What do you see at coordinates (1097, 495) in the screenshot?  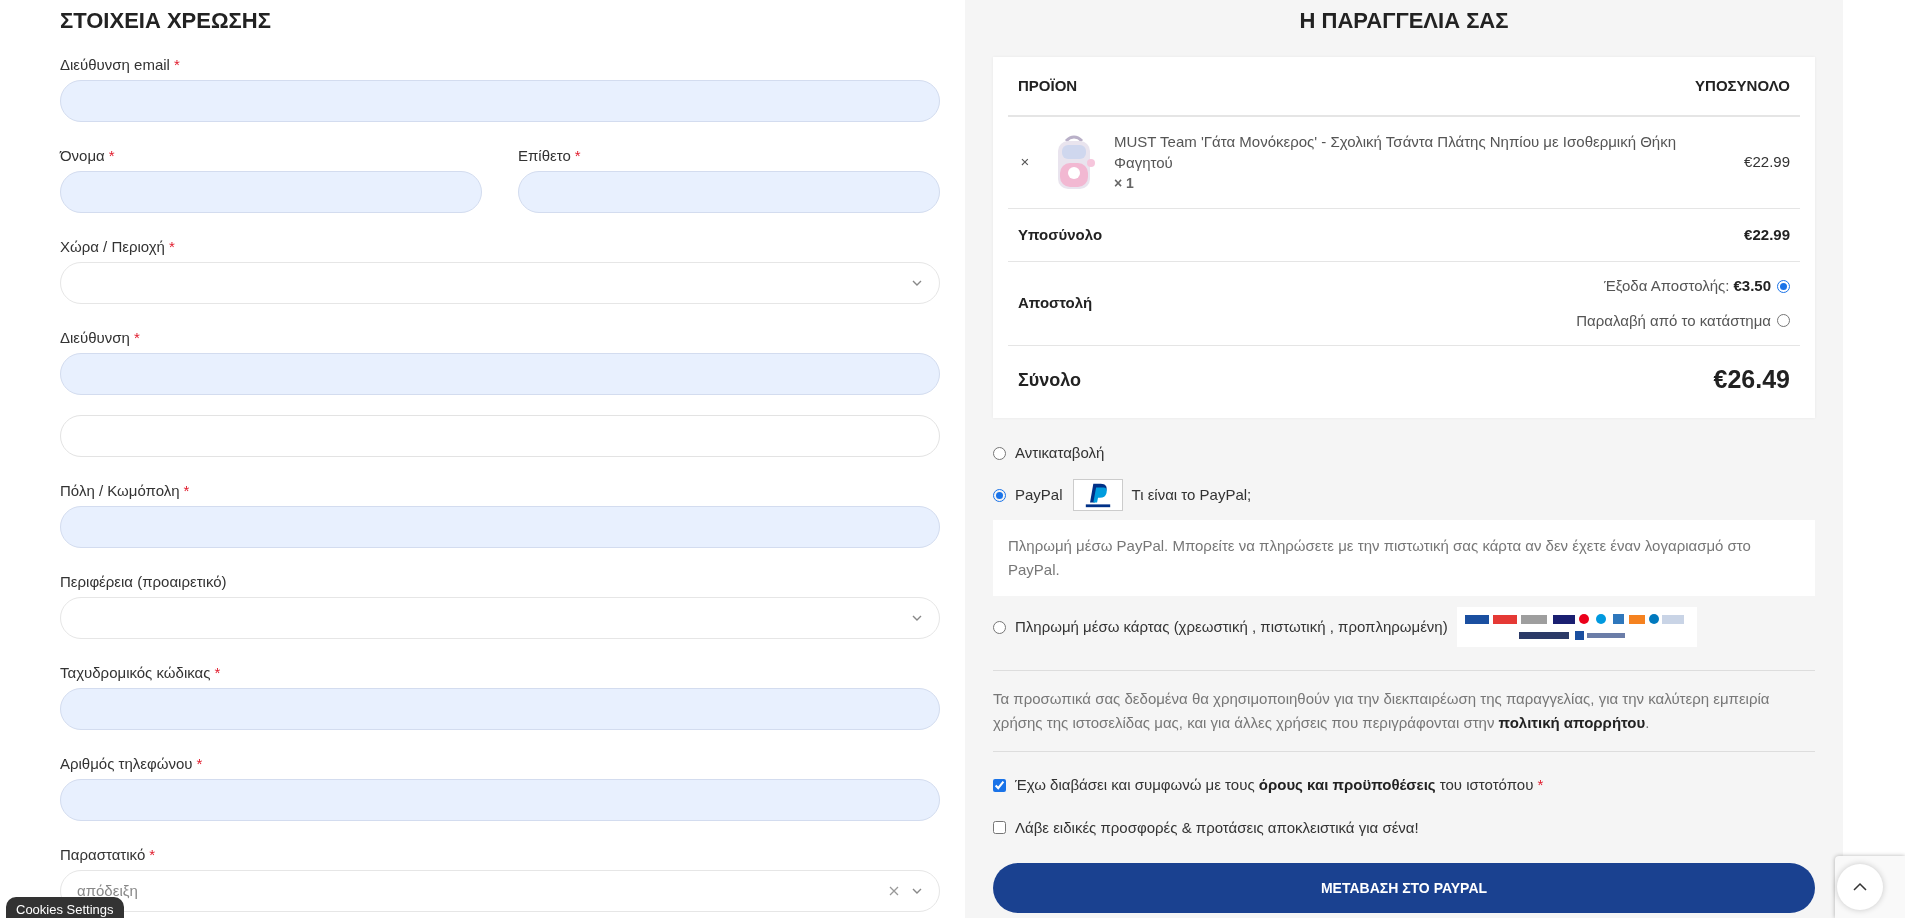 I see `paypal-logo-icon` at bounding box center [1097, 495].